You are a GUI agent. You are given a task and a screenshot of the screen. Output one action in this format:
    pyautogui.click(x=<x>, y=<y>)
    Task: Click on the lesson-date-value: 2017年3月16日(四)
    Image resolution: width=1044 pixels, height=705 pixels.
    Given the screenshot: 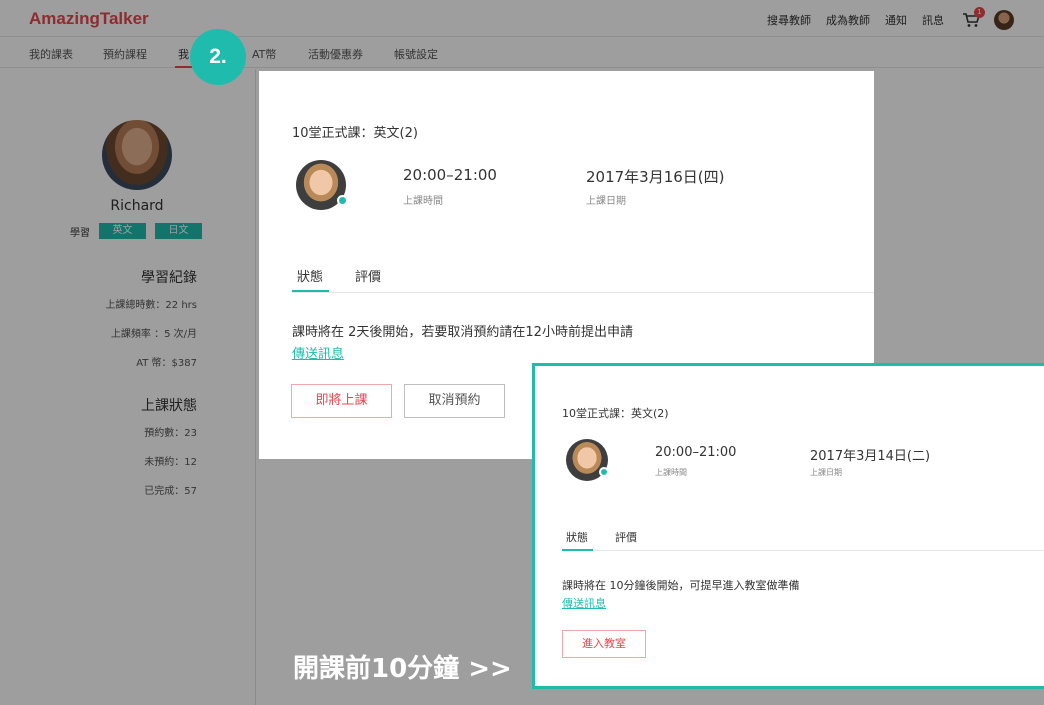 What is the action you would take?
    pyautogui.click(x=655, y=177)
    